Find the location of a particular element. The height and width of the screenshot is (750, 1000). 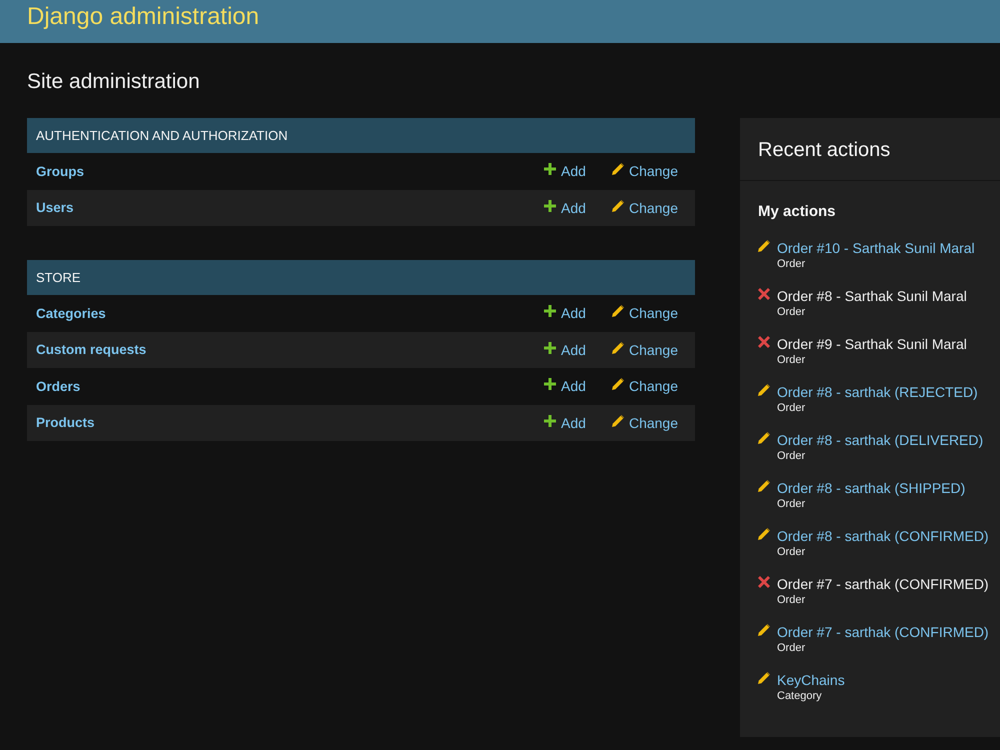

page-title: Site administration is located at coordinates (114, 81).